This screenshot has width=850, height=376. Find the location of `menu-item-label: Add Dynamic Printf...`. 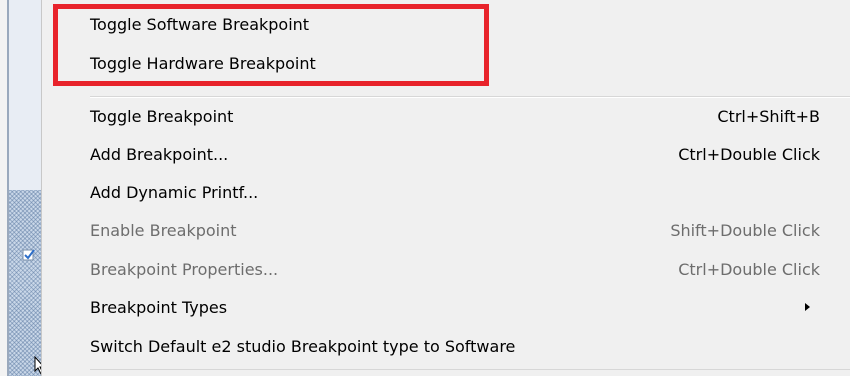

menu-item-label: Add Dynamic Printf... is located at coordinates (174, 192).